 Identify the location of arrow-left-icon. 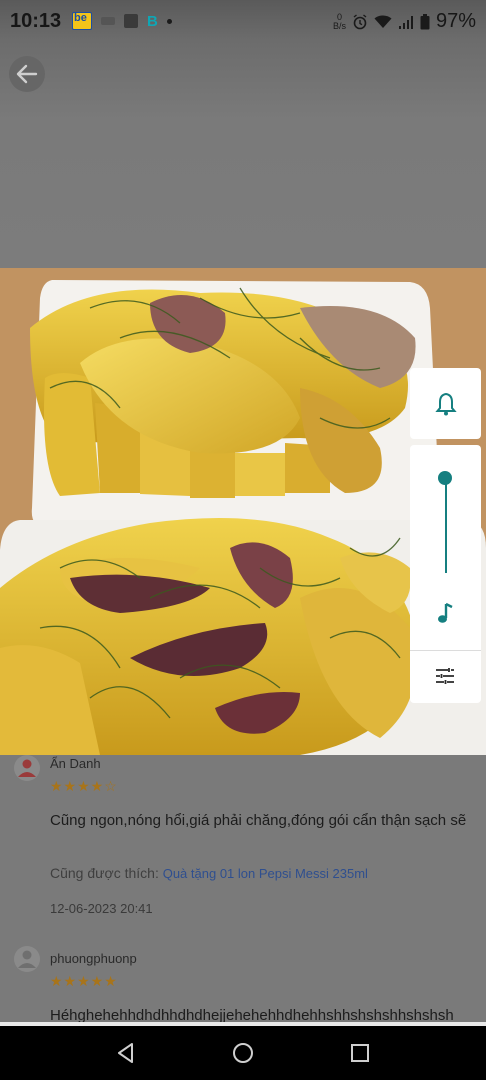
(27, 74).